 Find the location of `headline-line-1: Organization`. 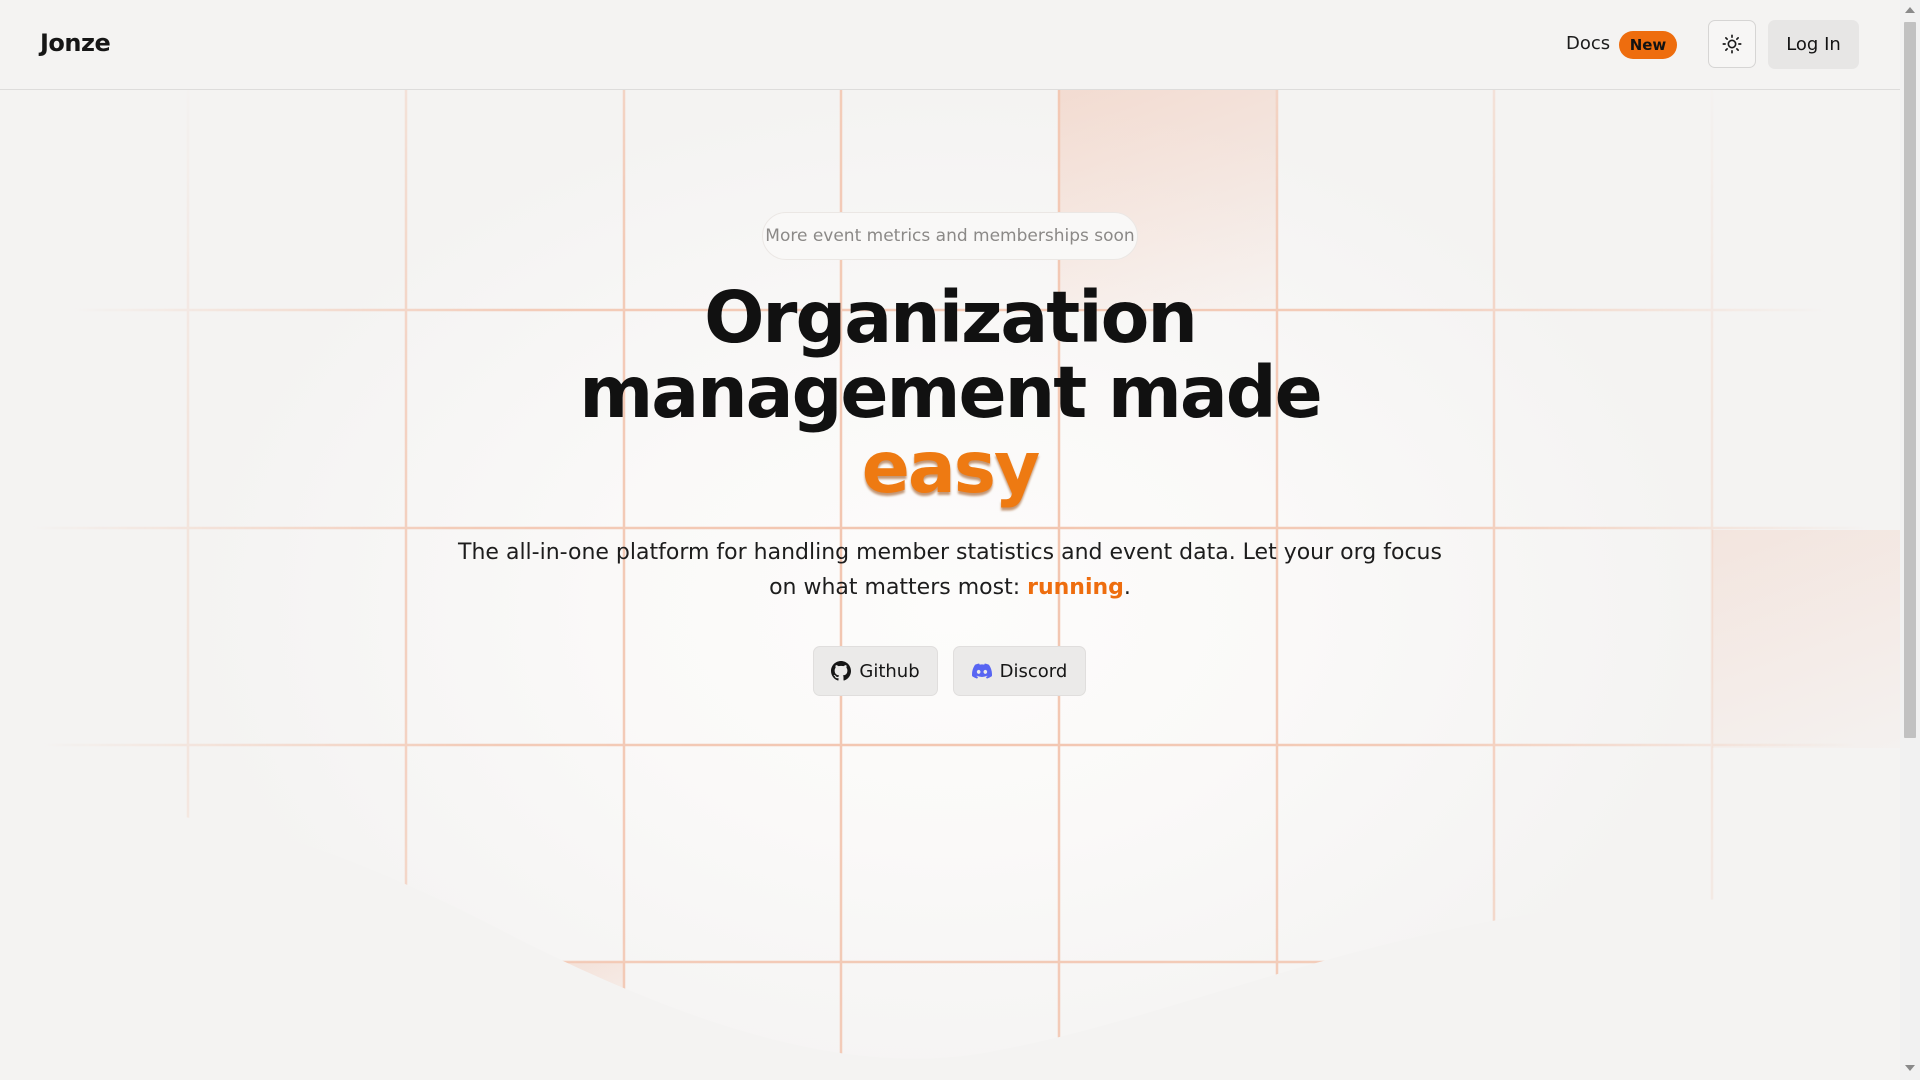

headline-line-1: Organization is located at coordinates (951, 317).